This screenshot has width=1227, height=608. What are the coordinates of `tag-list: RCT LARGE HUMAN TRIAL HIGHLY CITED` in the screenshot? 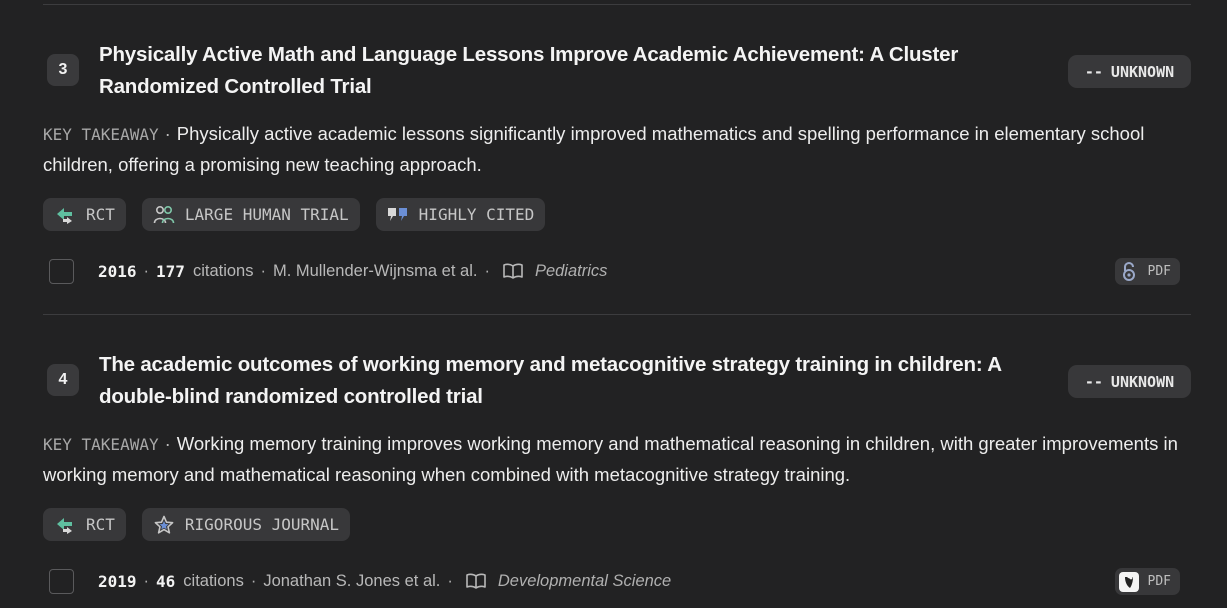 It's located at (294, 214).